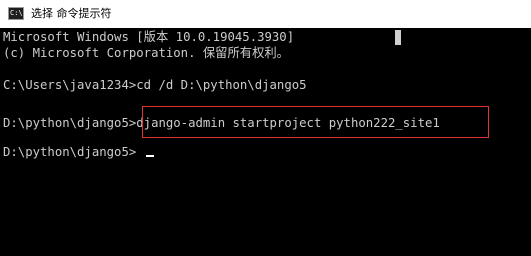 This screenshot has width=531, height=256. What do you see at coordinates (149, 37) in the screenshot?
I see `console-line-version: Microsoft Windows [版本 10.0.19045.3930]` at bounding box center [149, 37].